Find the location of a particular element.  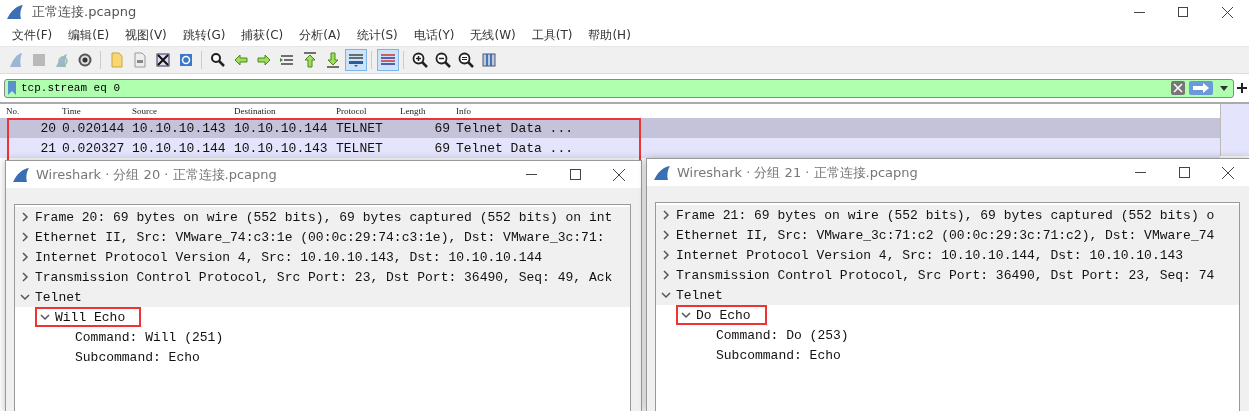

tree-label: Ethernet II, Src: VMware_3c:71:c2 (00:0c:29:3c:71:c2), Dst: VMware_74 is located at coordinates (945, 235).